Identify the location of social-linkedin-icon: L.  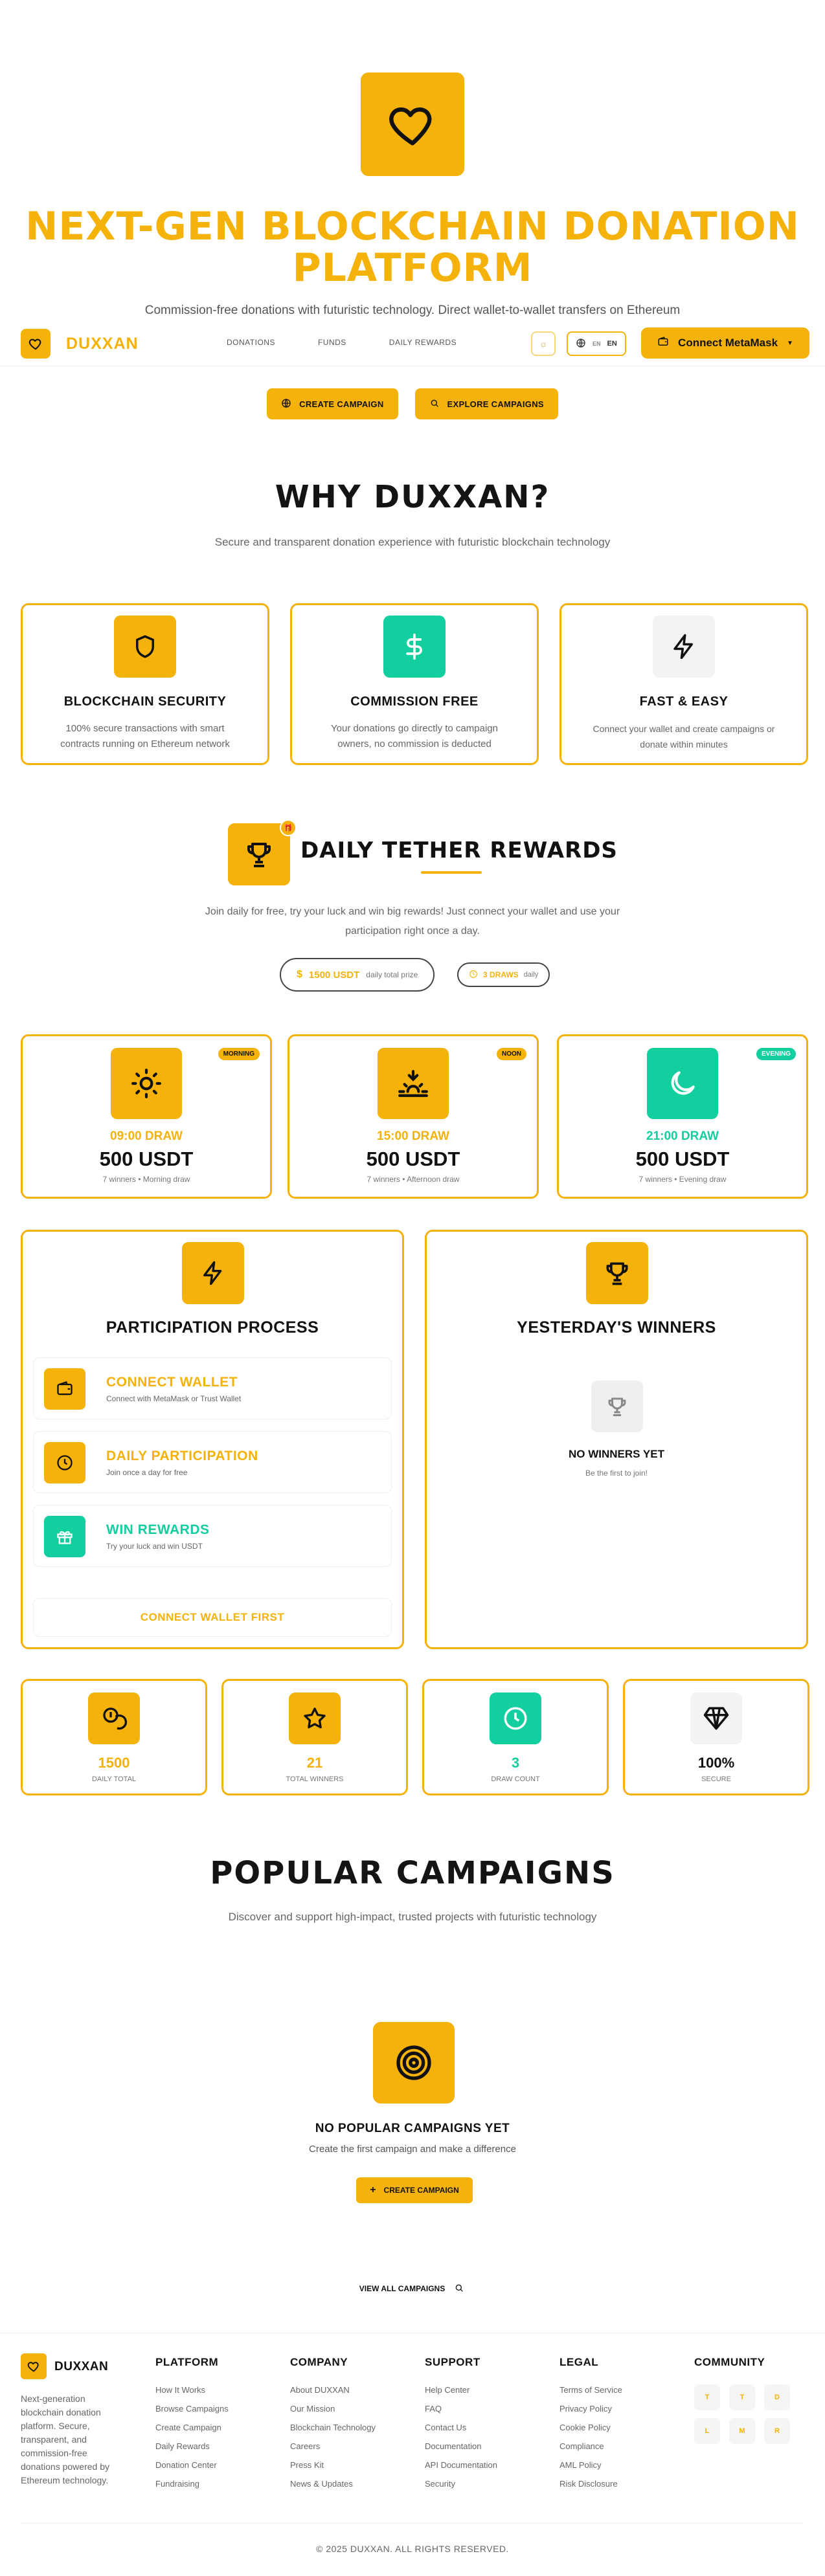
(707, 2431).